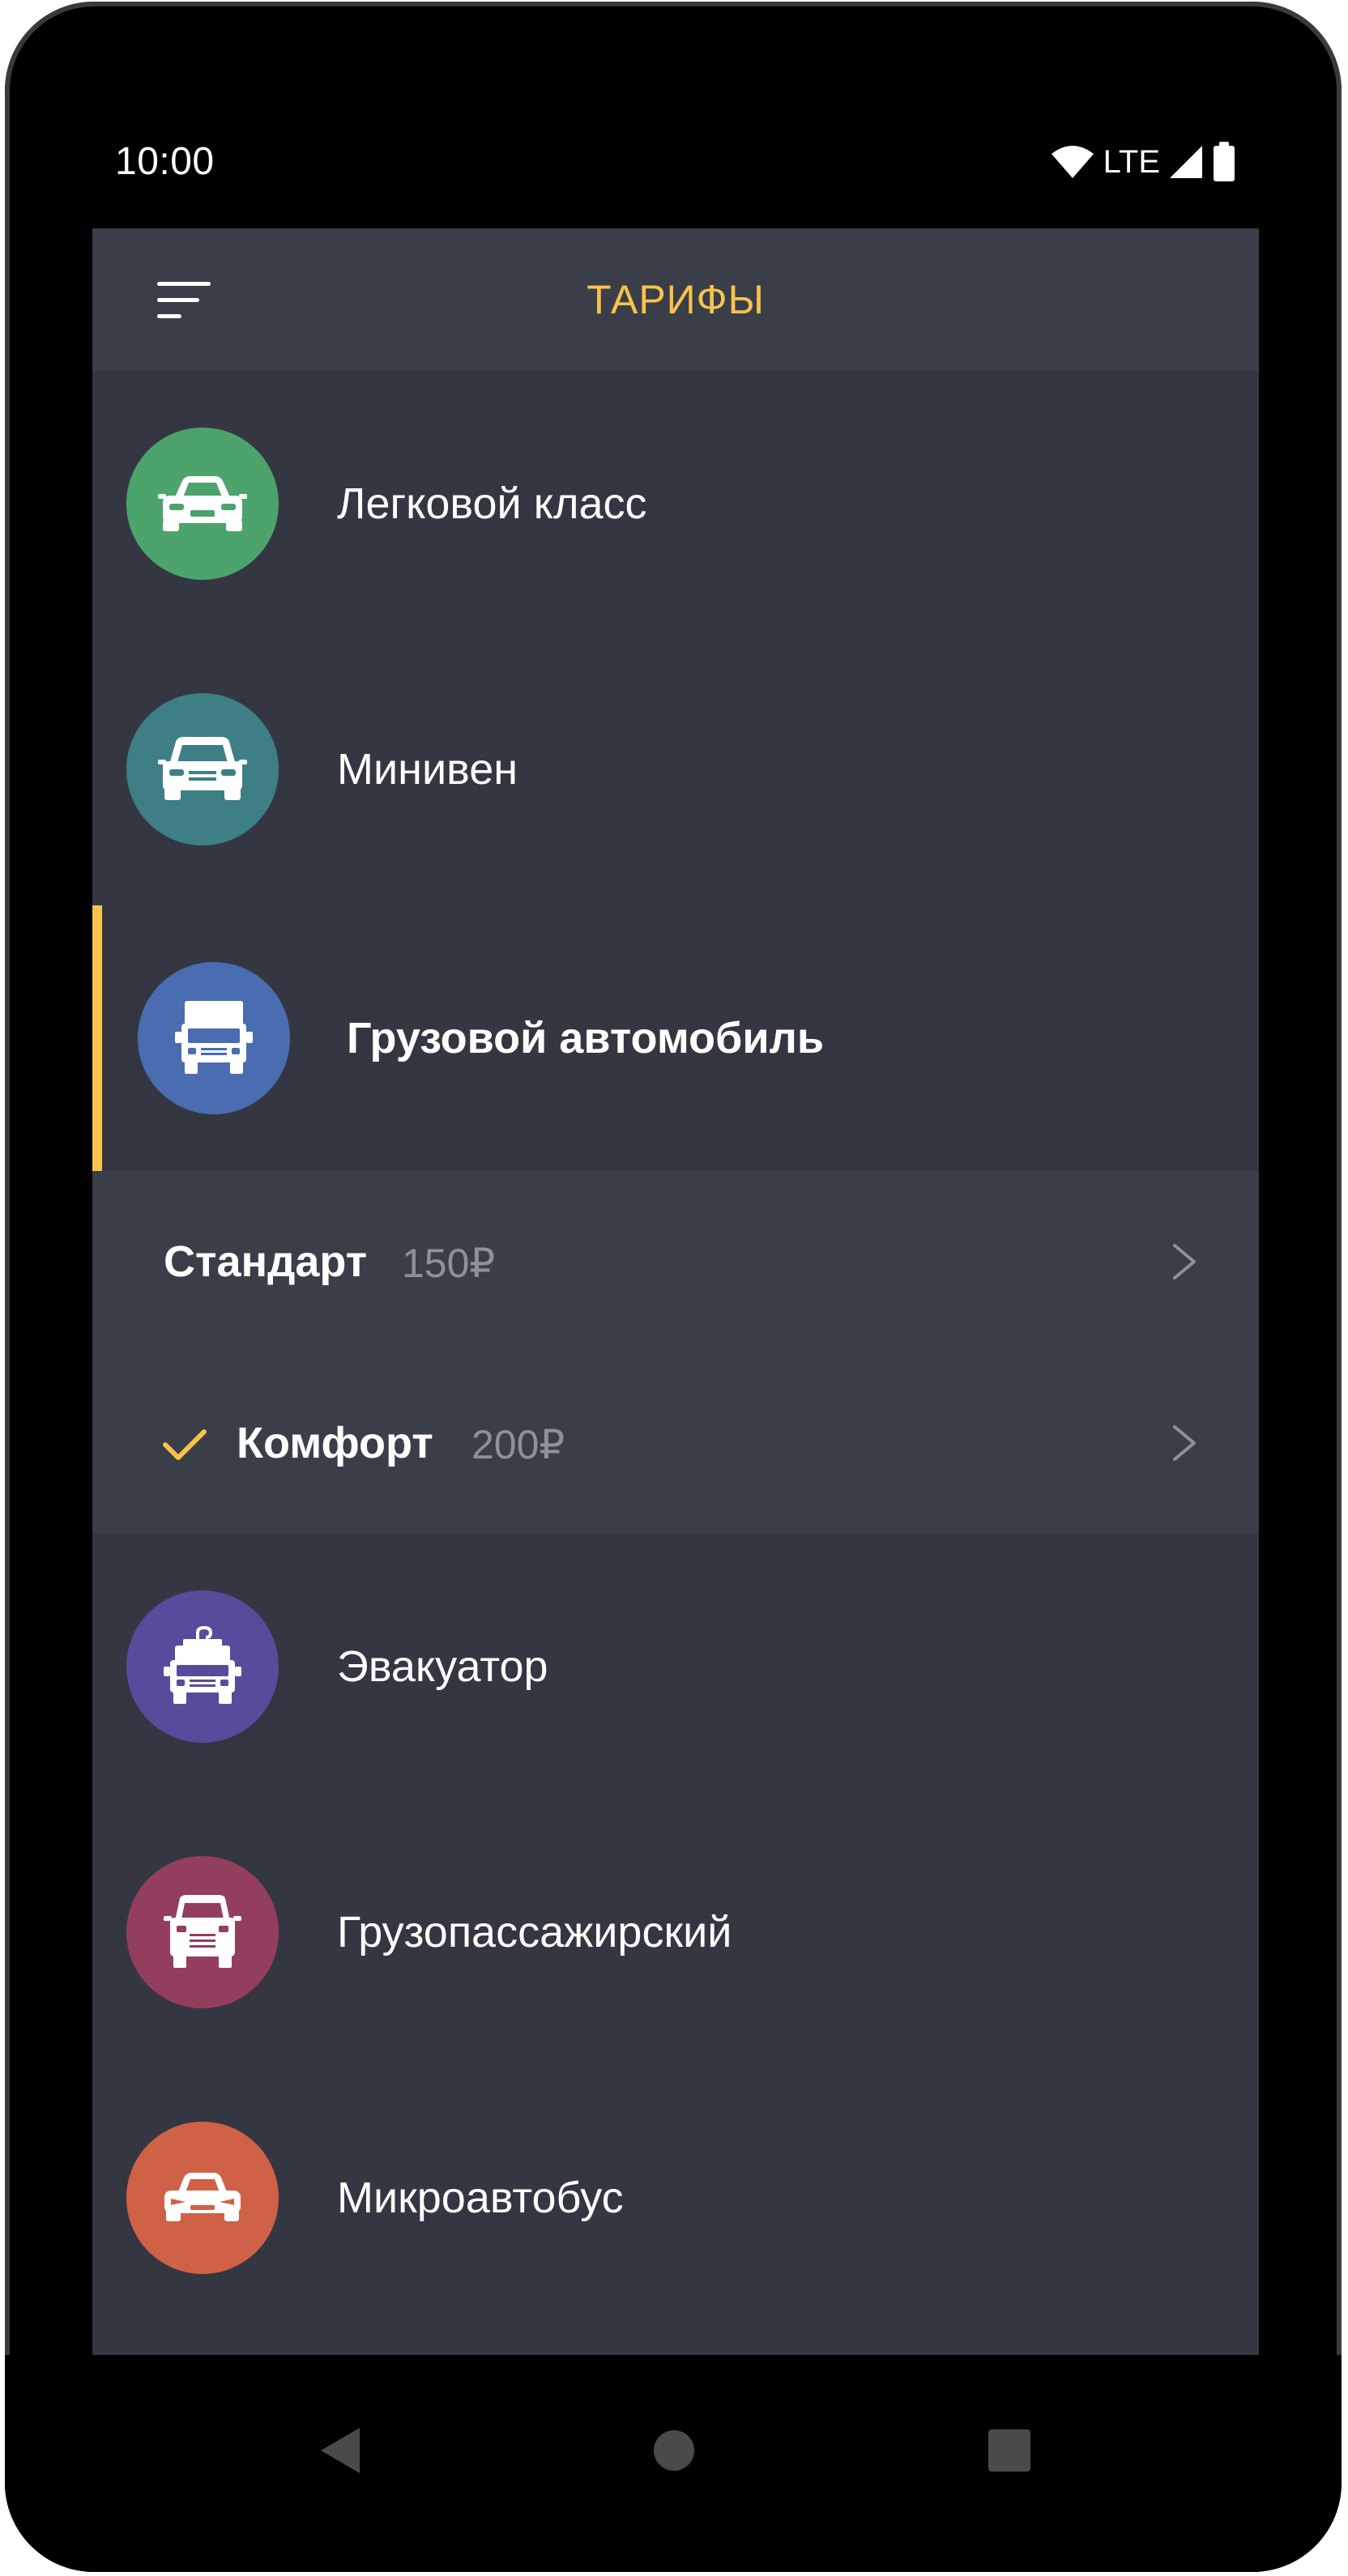 This screenshot has height=2576, width=1348. I want to click on page-title: ТАРИФЫ, so click(676, 299).